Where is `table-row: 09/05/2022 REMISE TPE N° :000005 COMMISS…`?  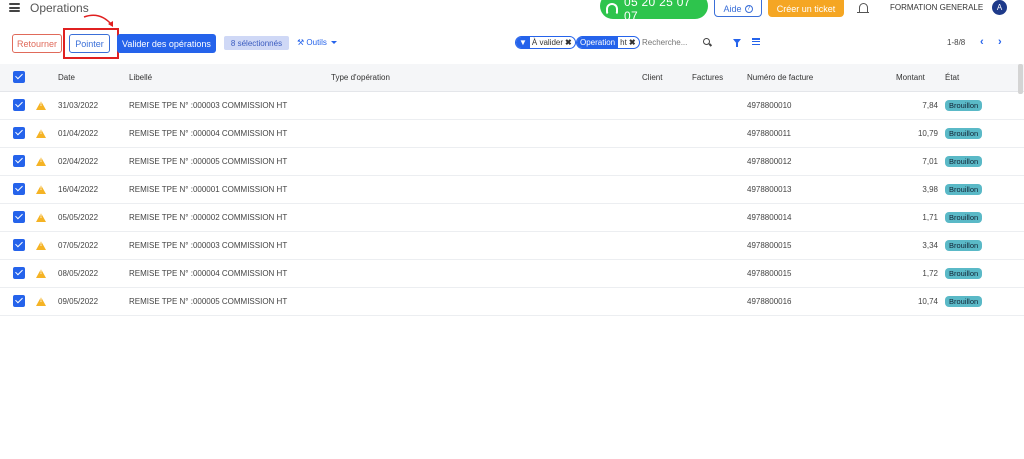
table-row: 09/05/2022 REMISE TPE N° :000005 COMMISS… is located at coordinates (512, 302).